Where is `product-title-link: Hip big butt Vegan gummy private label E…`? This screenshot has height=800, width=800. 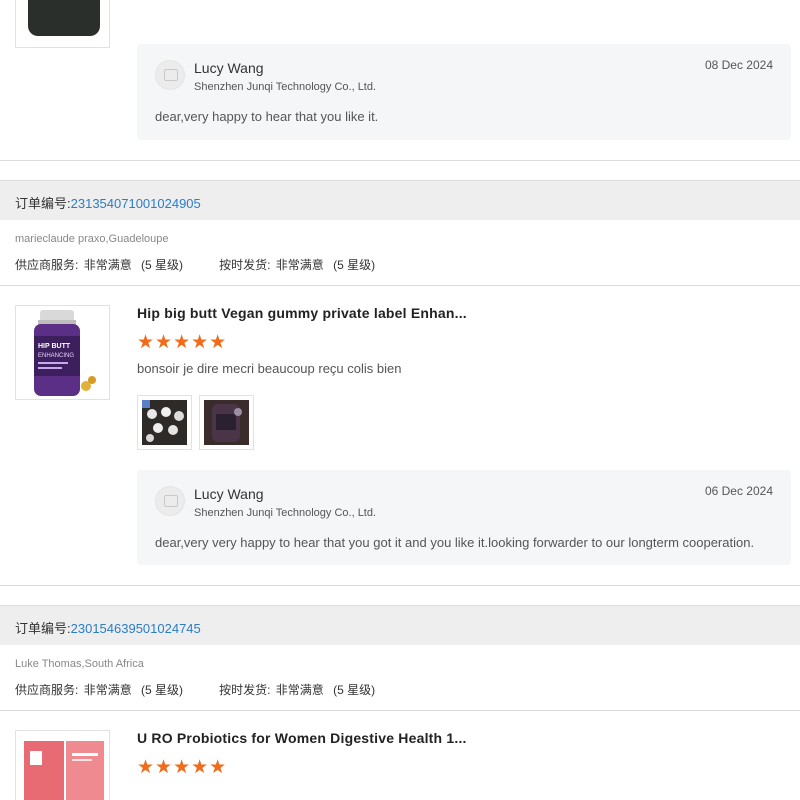 product-title-link: Hip big butt Vegan gummy private label E… is located at coordinates (302, 313).